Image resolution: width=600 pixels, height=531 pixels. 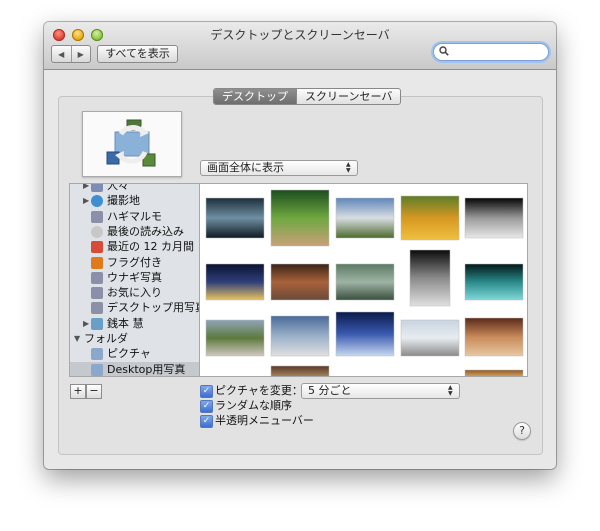 What do you see at coordinates (300, 46) in the screenshot?
I see `title-bar: デスクトップとスクリーンセーバ ◀ ▶ すべてを表示` at bounding box center [300, 46].